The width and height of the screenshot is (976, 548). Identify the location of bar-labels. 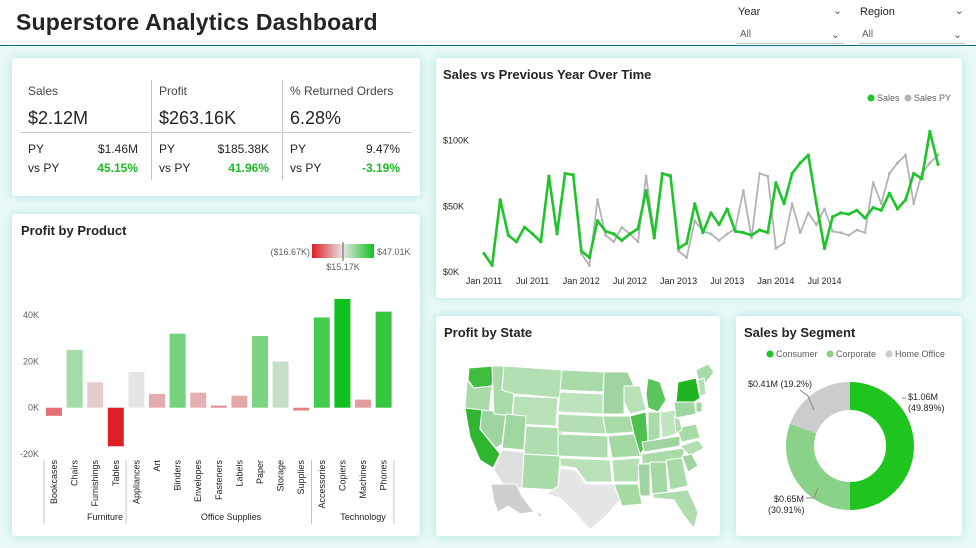
(239, 401).